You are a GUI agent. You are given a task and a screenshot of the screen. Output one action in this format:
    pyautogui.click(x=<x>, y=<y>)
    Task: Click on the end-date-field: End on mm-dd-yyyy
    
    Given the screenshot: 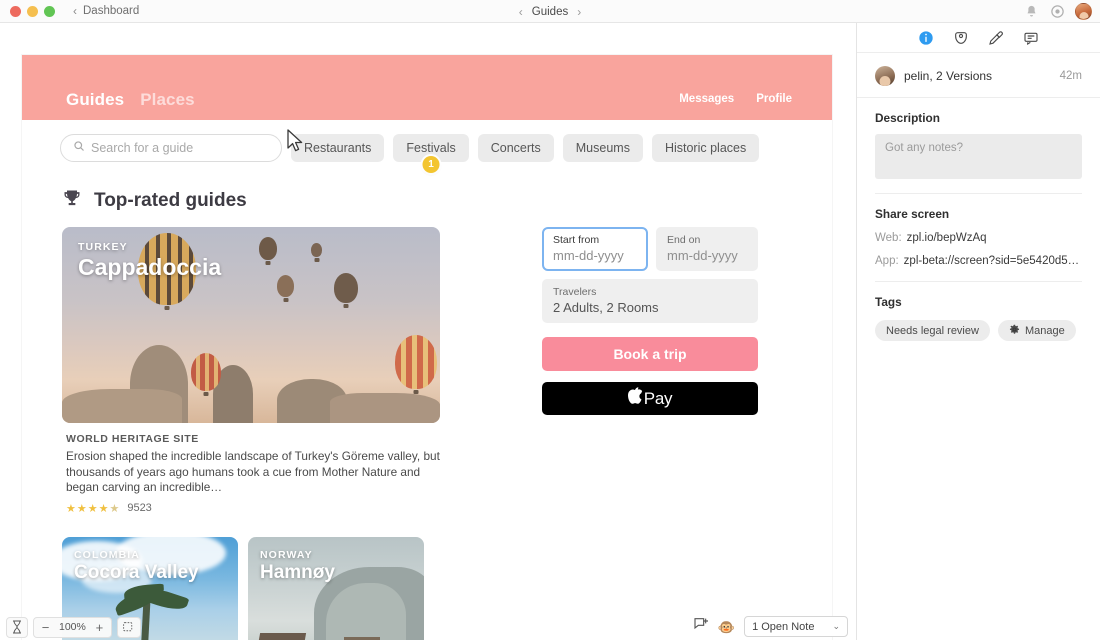 What is the action you would take?
    pyautogui.click(x=707, y=249)
    